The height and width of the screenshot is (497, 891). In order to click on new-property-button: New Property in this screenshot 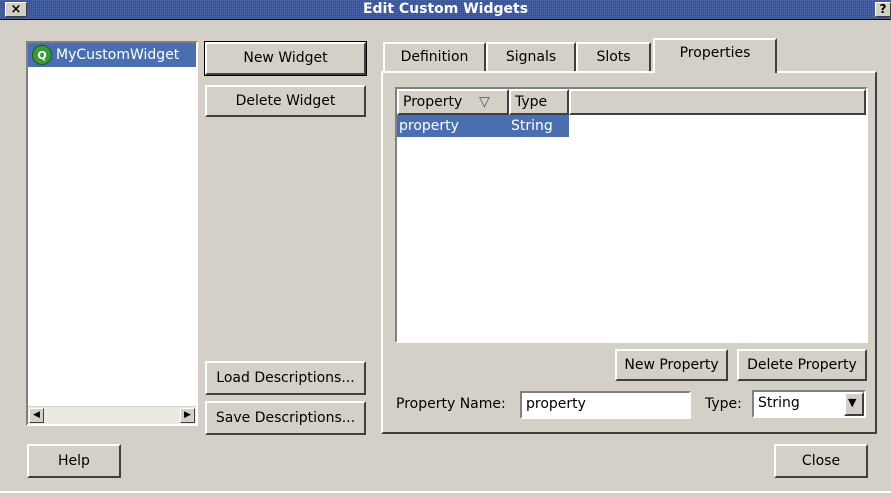, I will do `click(671, 365)`.